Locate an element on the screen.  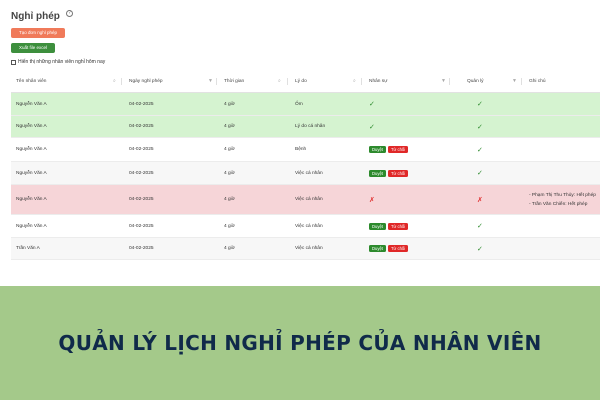
column-header-employee: Tên nhân viên is located at coordinates (31, 81).